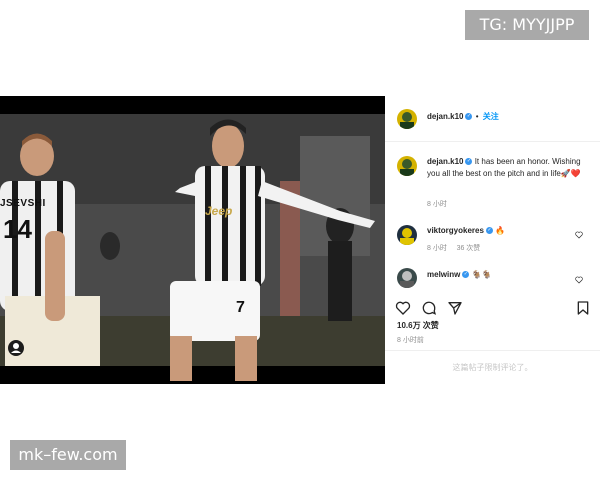 This screenshot has height=480, width=600. I want to click on watermark-bottom: mk–few.com, so click(68, 455).